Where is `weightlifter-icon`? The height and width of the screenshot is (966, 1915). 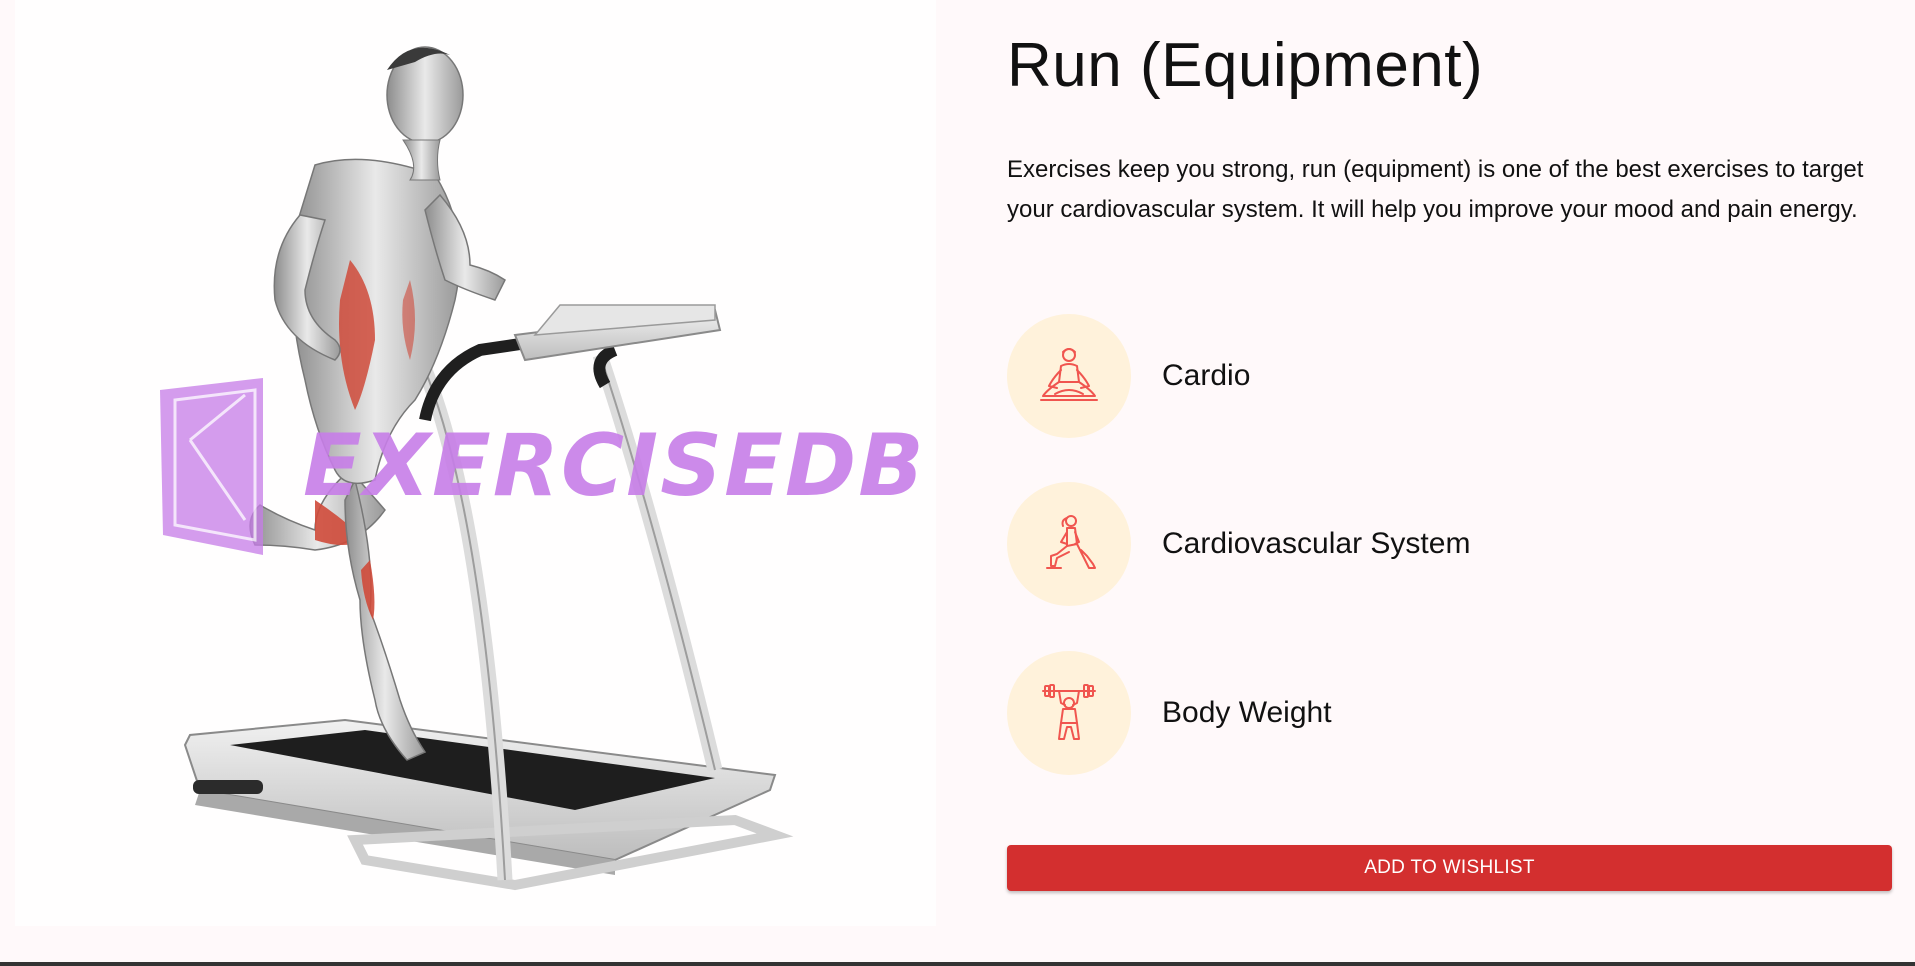 weightlifter-icon is located at coordinates (1069, 712).